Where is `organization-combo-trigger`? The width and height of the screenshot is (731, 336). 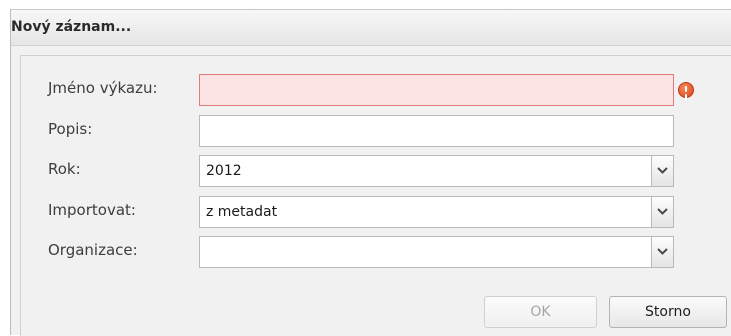 organization-combo-trigger is located at coordinates (662, 252).